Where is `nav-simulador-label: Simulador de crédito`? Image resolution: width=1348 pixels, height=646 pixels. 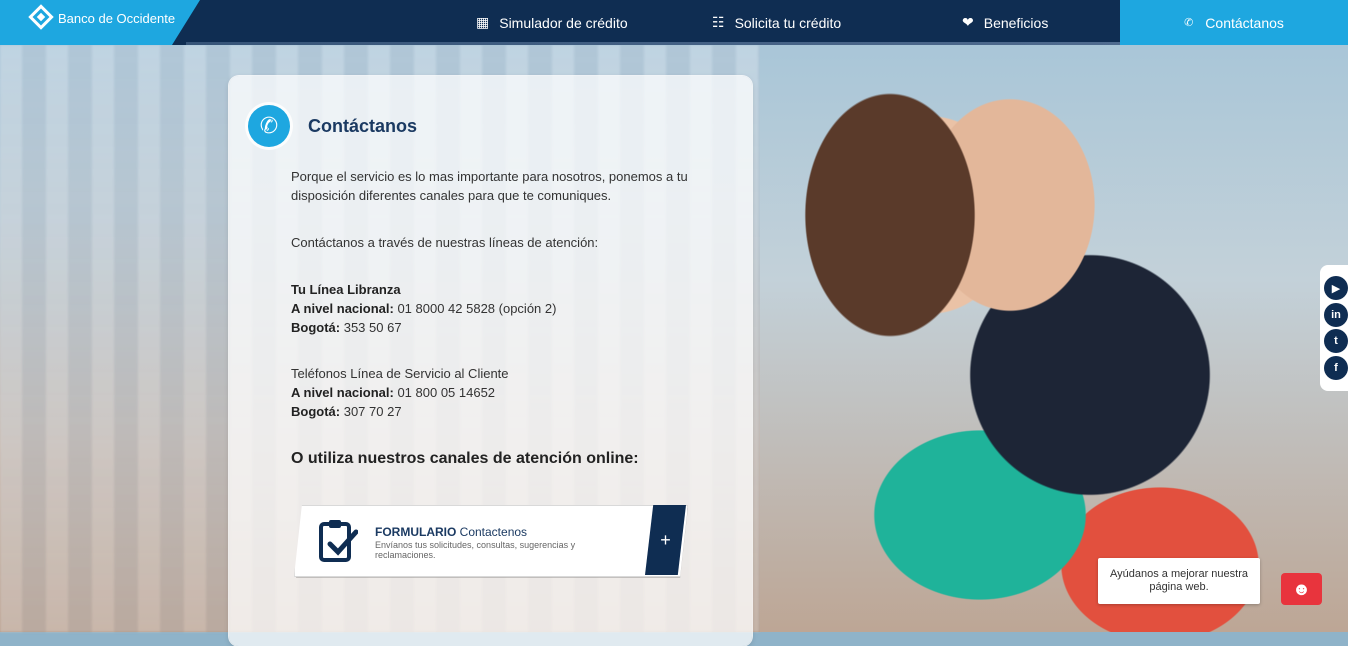
nav-simulador-label: Simulador de crédito is located at coordinates (563, 22).